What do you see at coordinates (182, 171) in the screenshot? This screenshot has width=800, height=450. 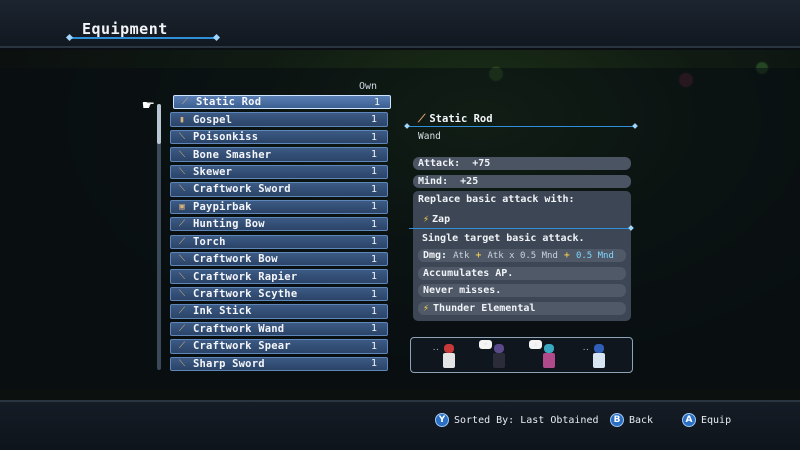 I see `spear-icon: ⟍` at bounding box center [182, 171].